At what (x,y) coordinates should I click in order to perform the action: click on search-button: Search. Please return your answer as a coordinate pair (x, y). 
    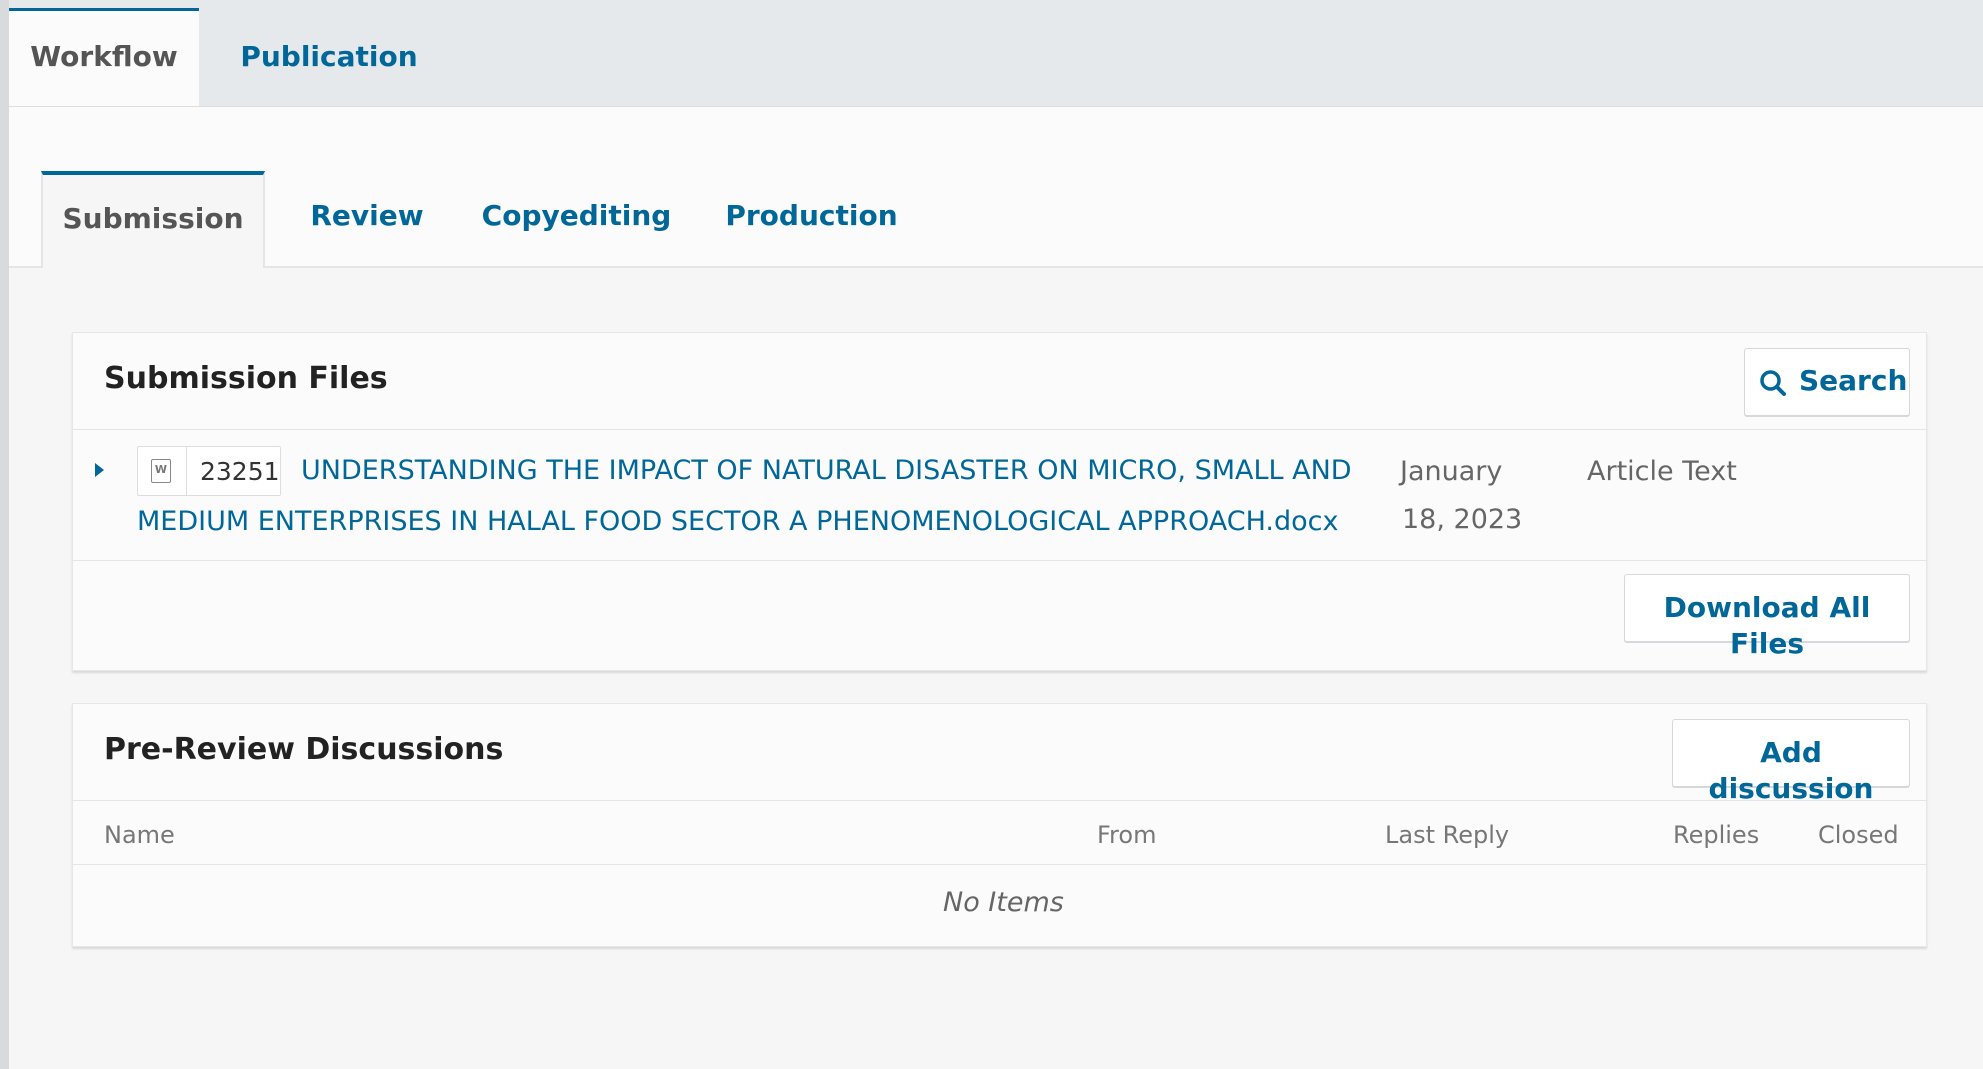
    Looking at the image, I should click on (1827, 382).